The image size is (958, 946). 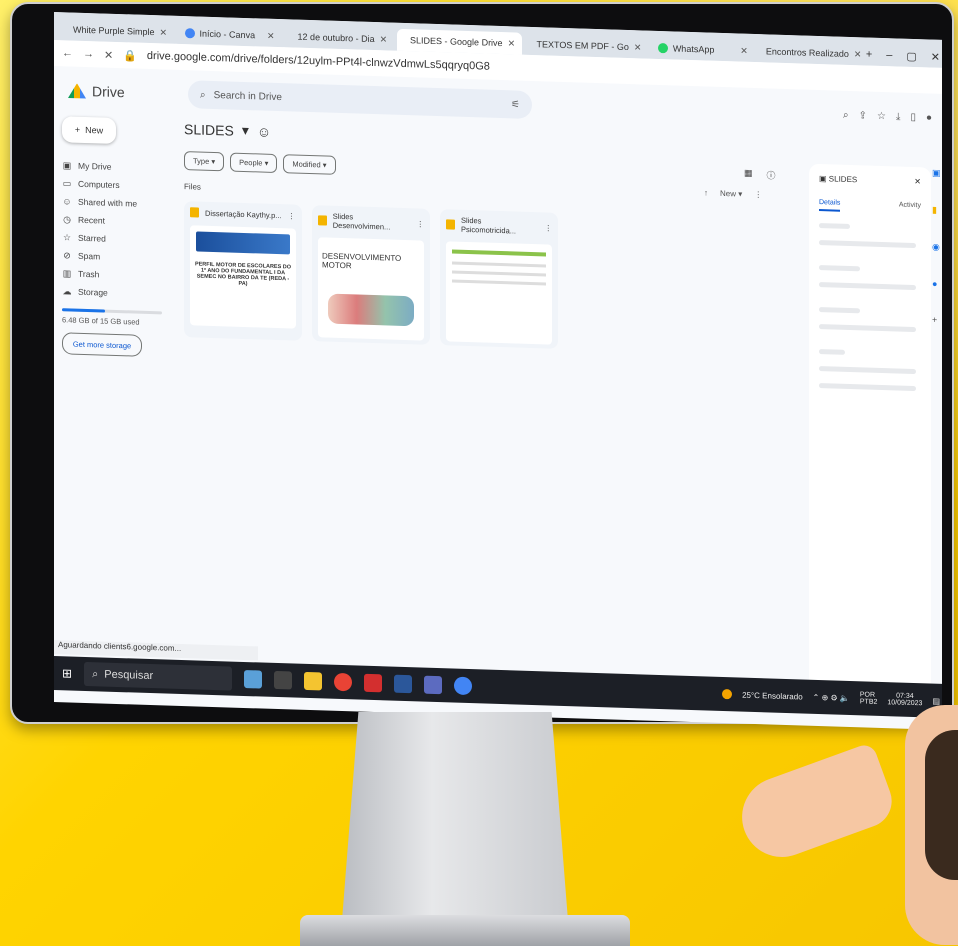 I want to click on info-icon: ⓘ, so click(x=771, y=174).